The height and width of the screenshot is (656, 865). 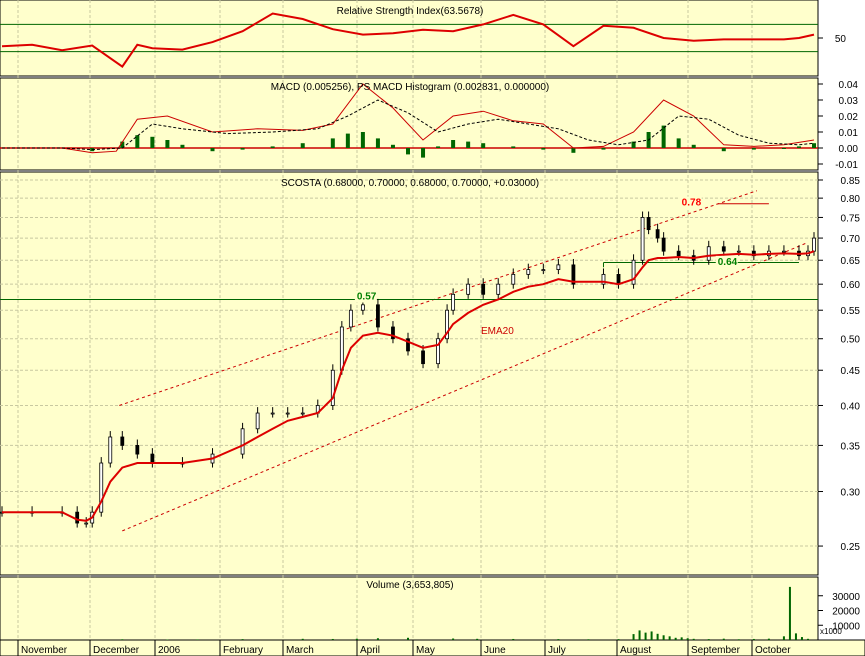 I want to click on price-tick-label: 0.70, so click(x=851, y=239).